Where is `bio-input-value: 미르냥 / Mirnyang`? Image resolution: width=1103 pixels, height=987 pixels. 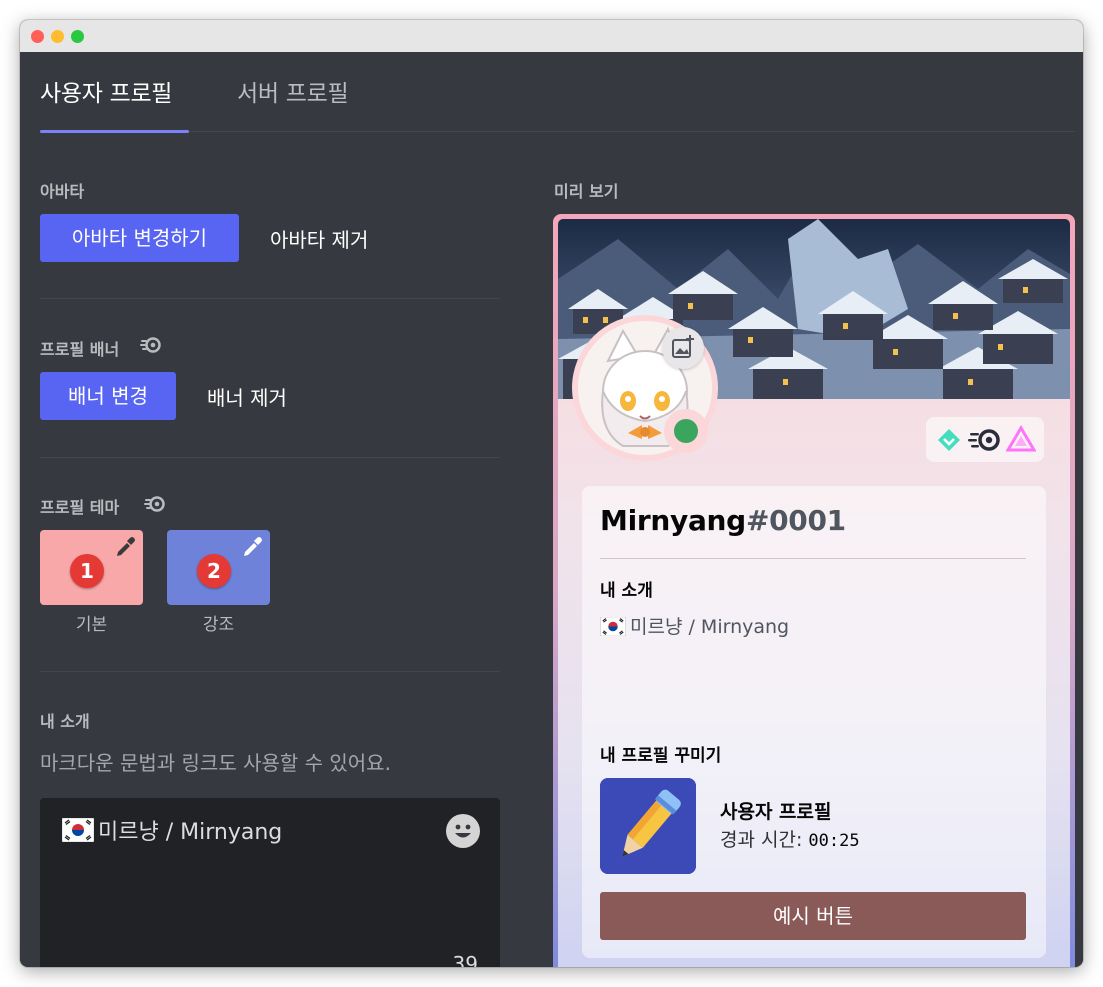 bio-input-value: 미르냥 / Mirnyang is located at coordinates (190, 832).